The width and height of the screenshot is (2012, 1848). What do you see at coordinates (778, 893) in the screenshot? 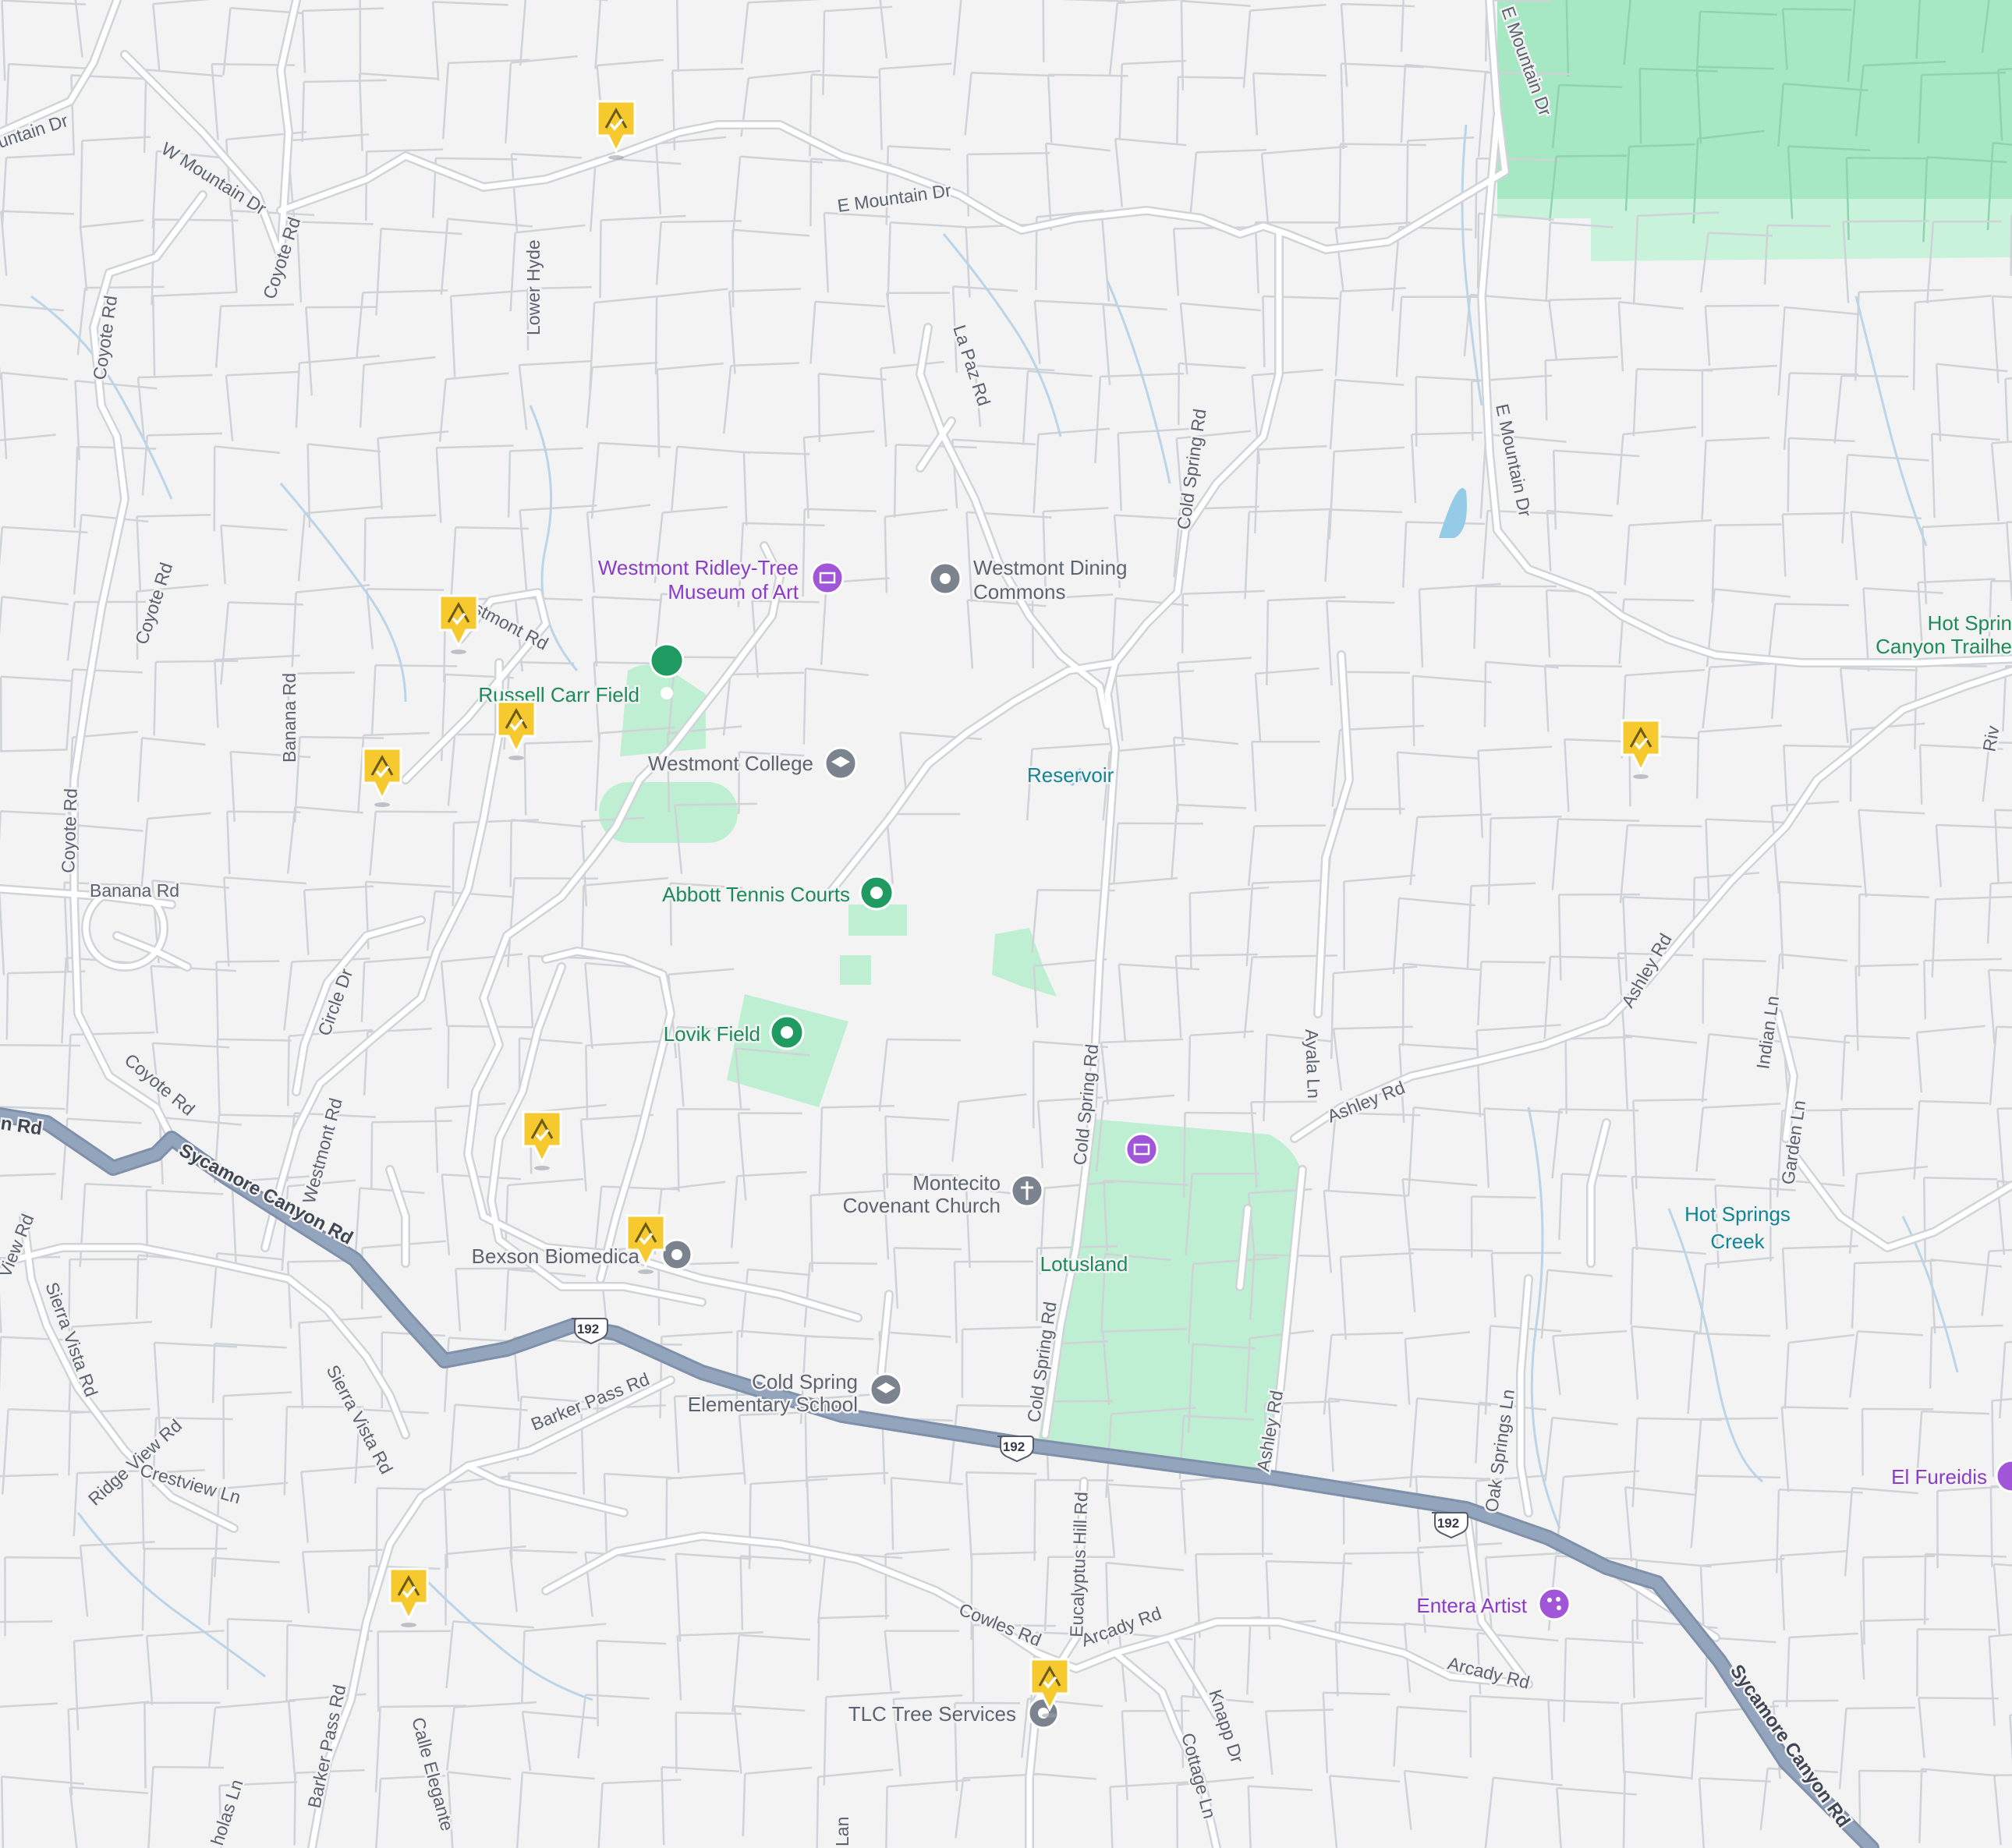
I see `poi-abbott-tennis-courts: Abbott Tennis Courts` at bounding box center [778, 893].